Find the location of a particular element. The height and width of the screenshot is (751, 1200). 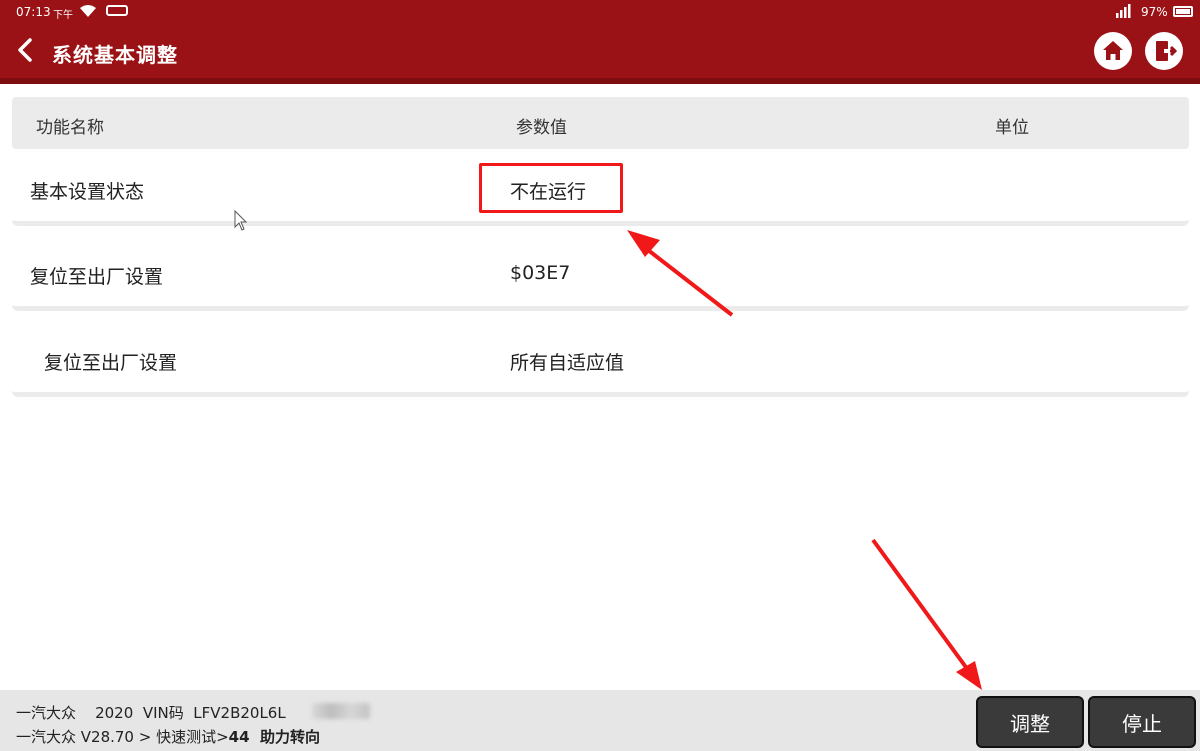

home-icon is located at coordinates (1113, 50).